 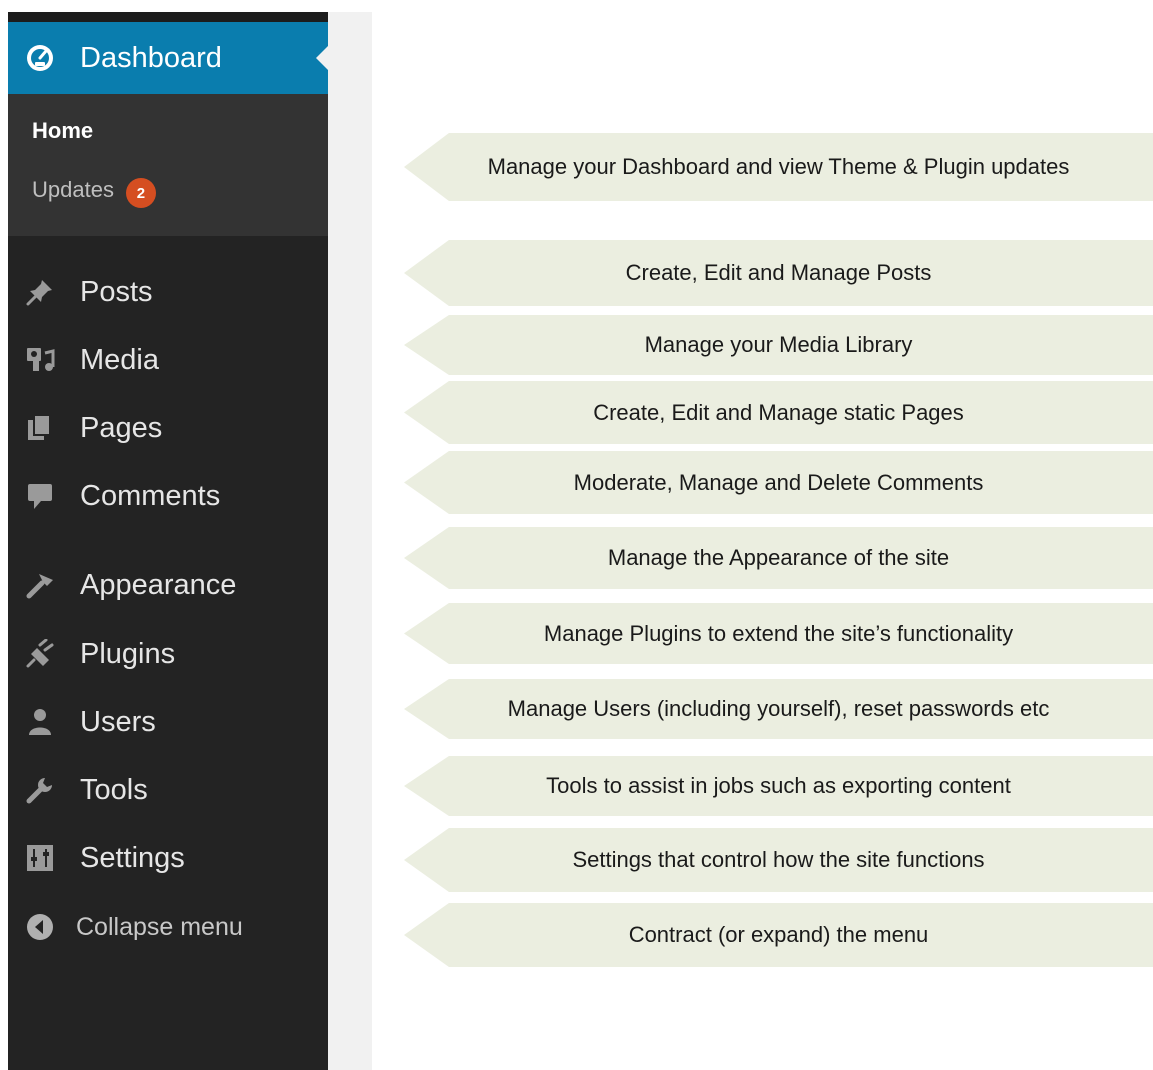 I want to click on submenu-item-updates: Updates 2, so click(x=94, y=190).